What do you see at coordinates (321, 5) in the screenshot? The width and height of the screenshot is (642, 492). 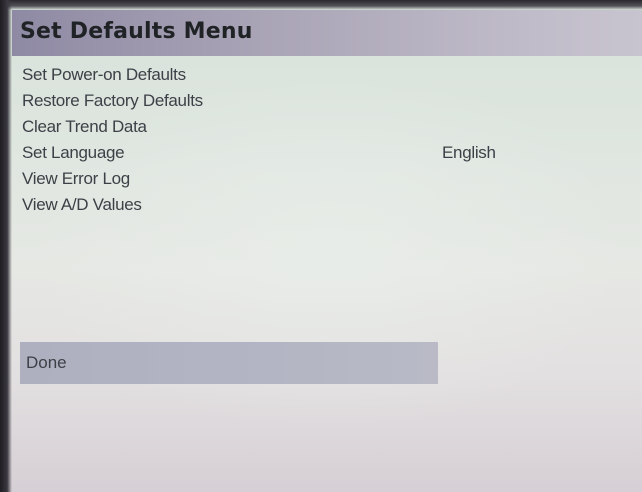 I see `screen-bezel-top` at bounding box center [321, 5].